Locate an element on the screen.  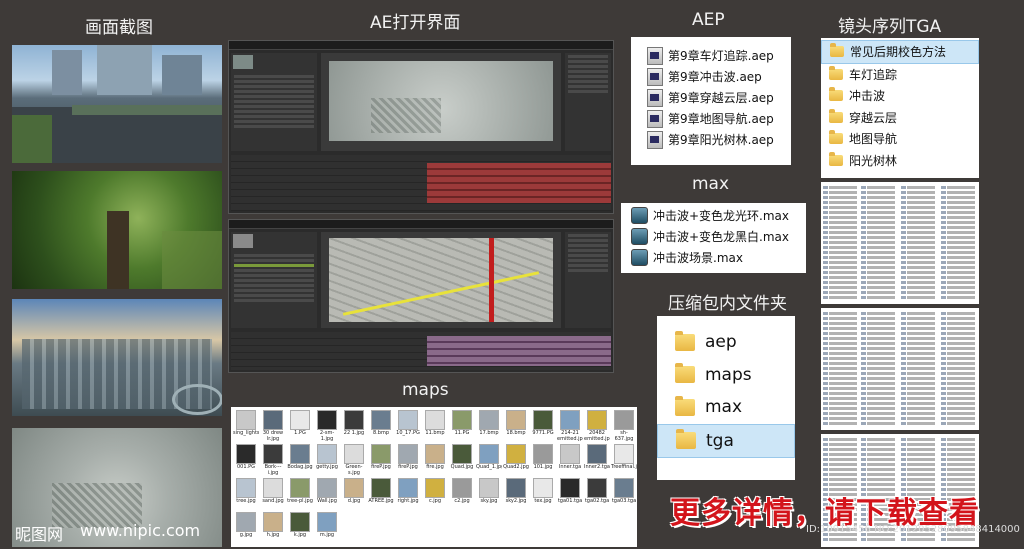
map-file: 8.bmp is located at coordinates (381, 426).